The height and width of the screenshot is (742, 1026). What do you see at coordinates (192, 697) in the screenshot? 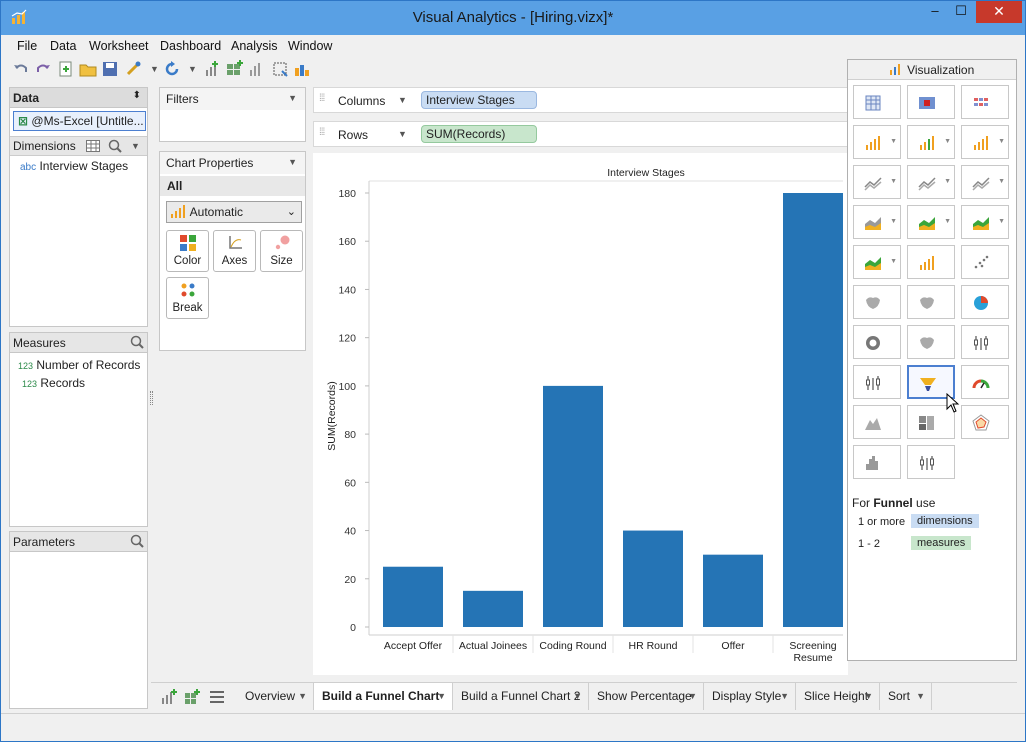
I see `new-dashboard-tab-icon` at bounding box center [192, 697].